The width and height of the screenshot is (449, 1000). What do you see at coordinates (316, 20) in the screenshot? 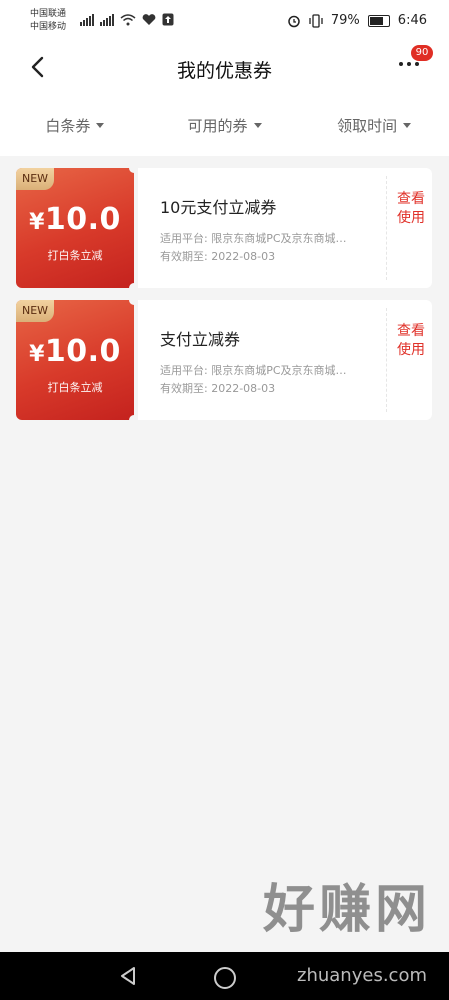
I see `vibrate-icon` at bounding box center [316, 20].